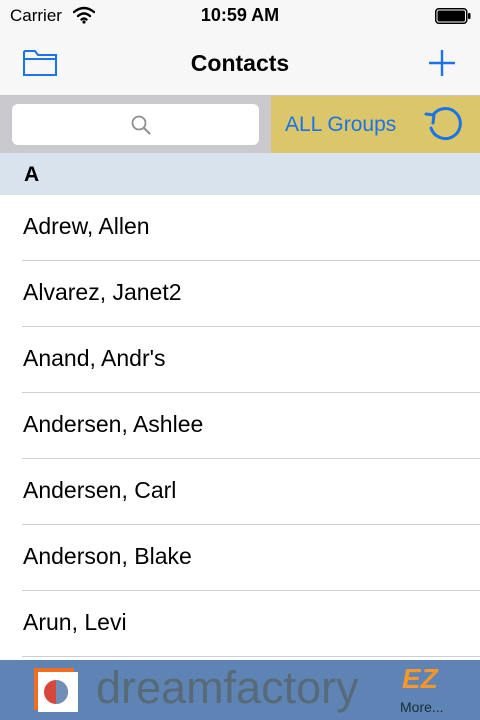  Describe the element at coordinates (94, 358) in the screenshot. I see `contact-name: Anand, Andr's` at that location.